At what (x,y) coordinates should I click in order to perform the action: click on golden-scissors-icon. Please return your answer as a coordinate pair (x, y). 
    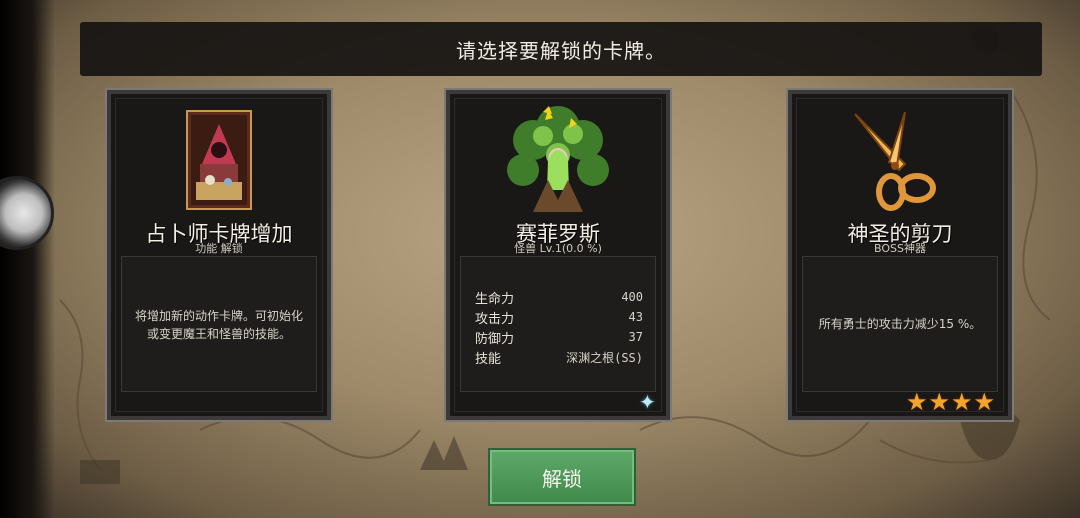
    Looking at the image, I should click on (895, 161).